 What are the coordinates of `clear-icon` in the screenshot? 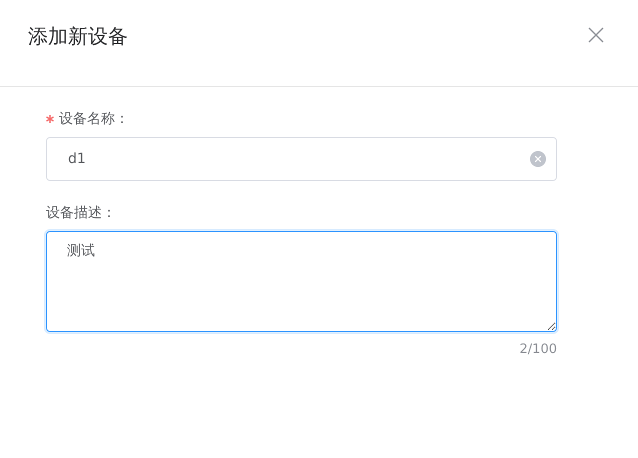 It's located at (538, 159).